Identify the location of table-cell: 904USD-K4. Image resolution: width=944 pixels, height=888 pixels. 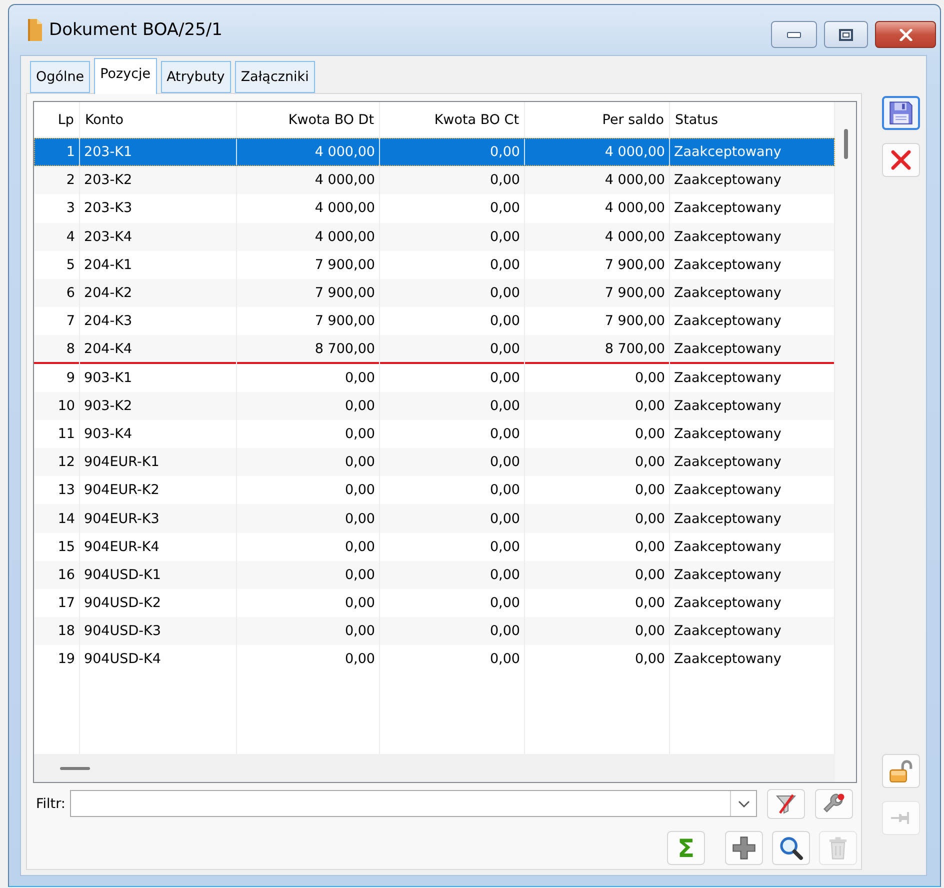
(158, 659).